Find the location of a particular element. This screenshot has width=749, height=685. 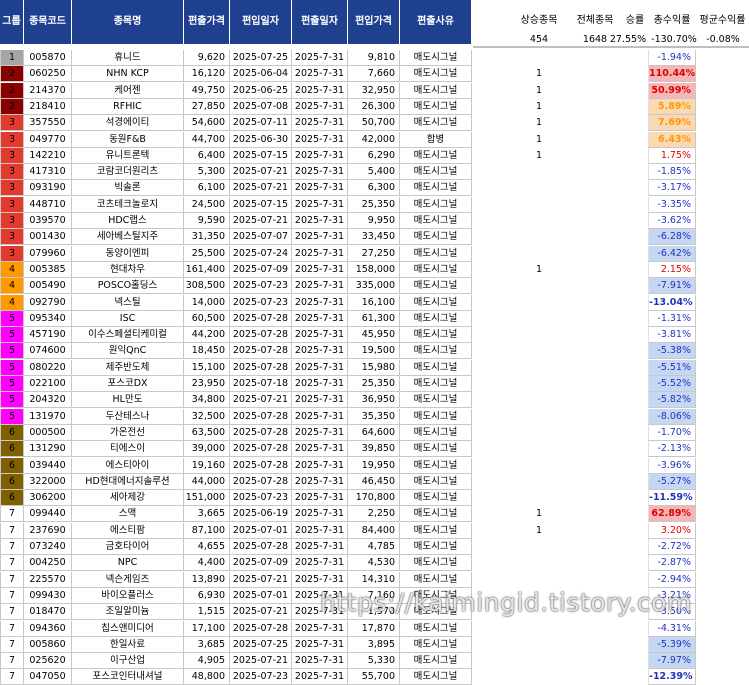

in-price-cell: 161,400 is located at coordinates (207, 270).